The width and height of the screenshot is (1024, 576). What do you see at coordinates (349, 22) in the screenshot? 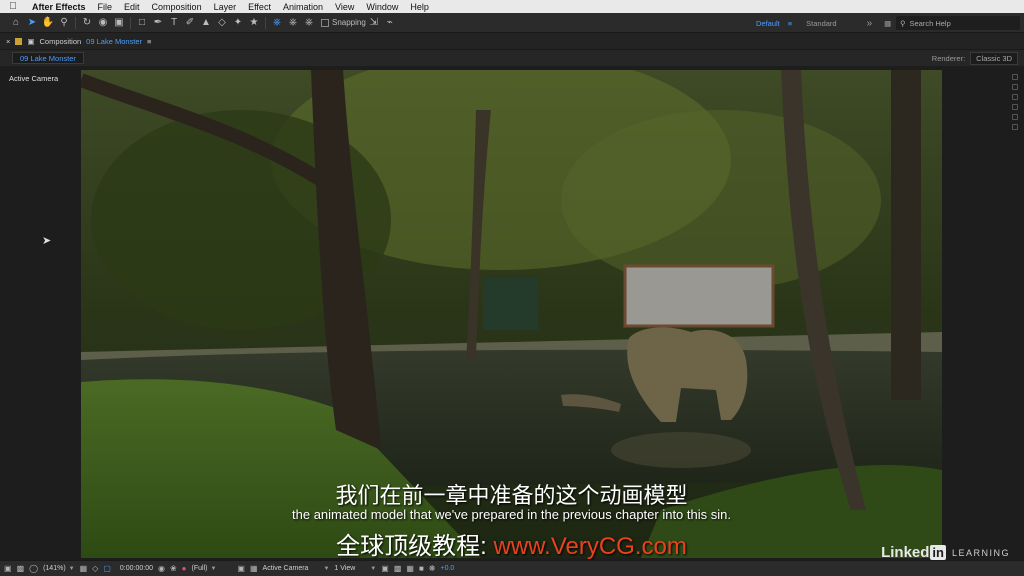
I see `snapping-label: Snapping` at bounding box center [349, 22].